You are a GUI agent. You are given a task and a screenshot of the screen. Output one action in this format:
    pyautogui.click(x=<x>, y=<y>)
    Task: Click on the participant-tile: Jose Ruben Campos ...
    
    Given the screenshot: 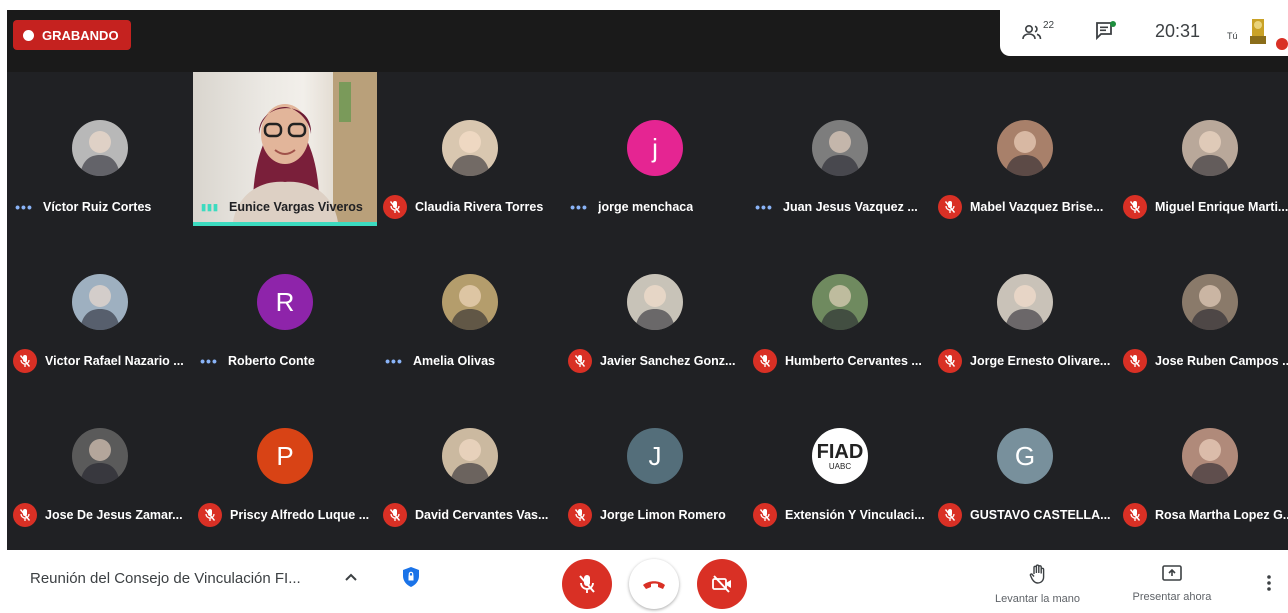 What is the action you would take?
    pyautogui.click(x=1202, y=301)
    